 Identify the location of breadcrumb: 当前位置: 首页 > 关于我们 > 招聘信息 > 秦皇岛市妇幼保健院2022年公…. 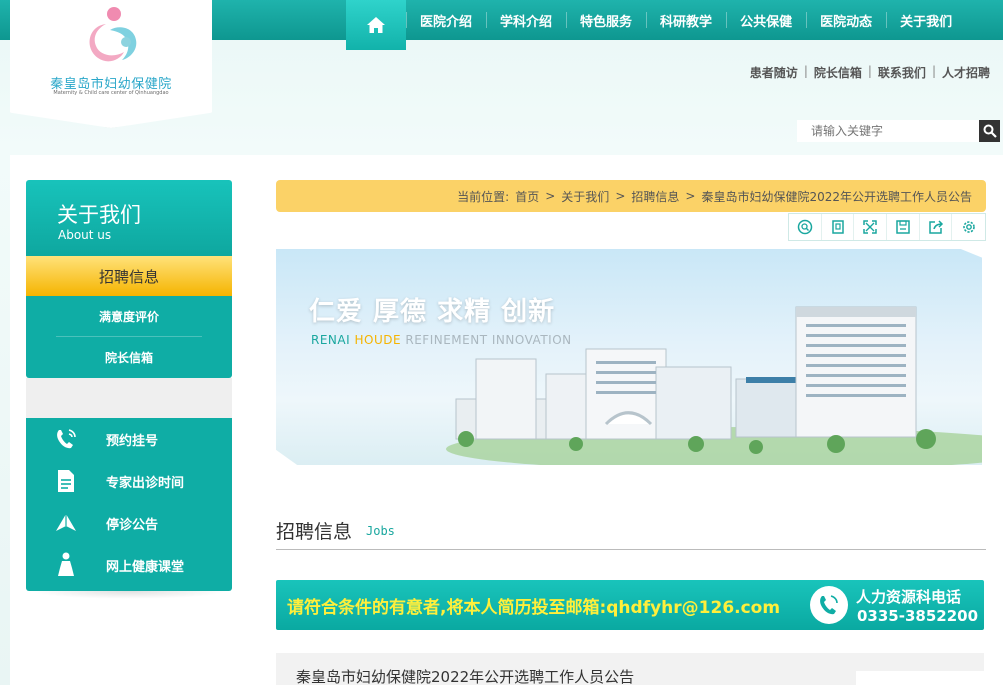
(631, 196).